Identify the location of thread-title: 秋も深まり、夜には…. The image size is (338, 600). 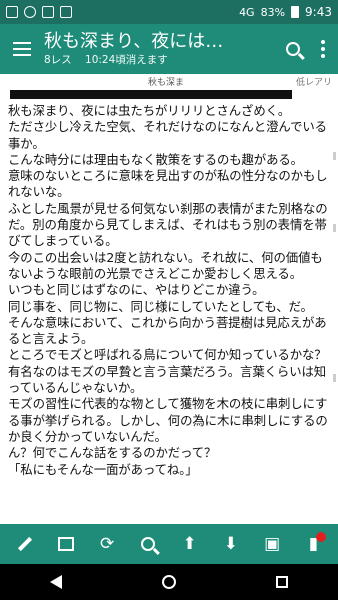
(134, 41).